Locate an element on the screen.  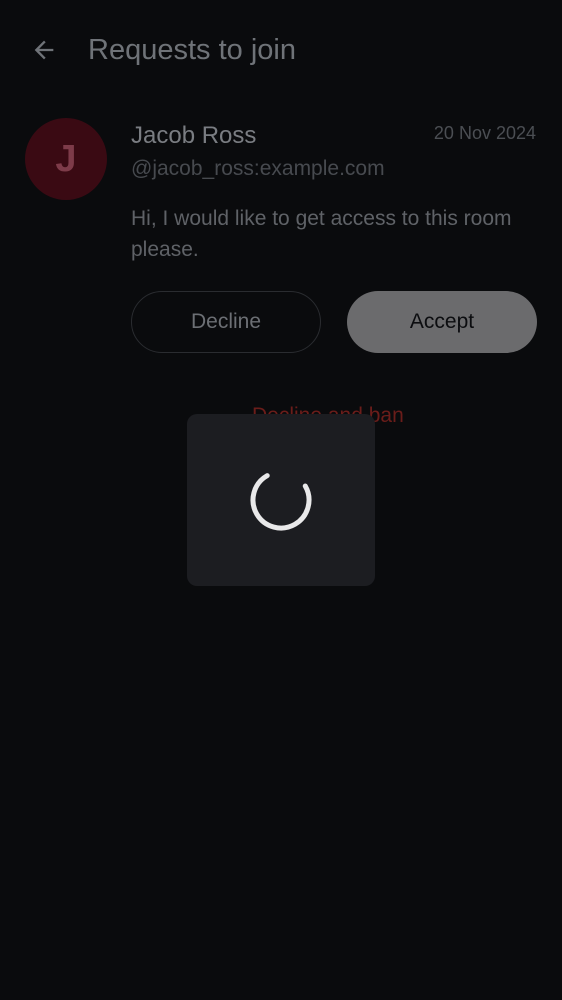
avatar: J is located at coordinates (66, 159).